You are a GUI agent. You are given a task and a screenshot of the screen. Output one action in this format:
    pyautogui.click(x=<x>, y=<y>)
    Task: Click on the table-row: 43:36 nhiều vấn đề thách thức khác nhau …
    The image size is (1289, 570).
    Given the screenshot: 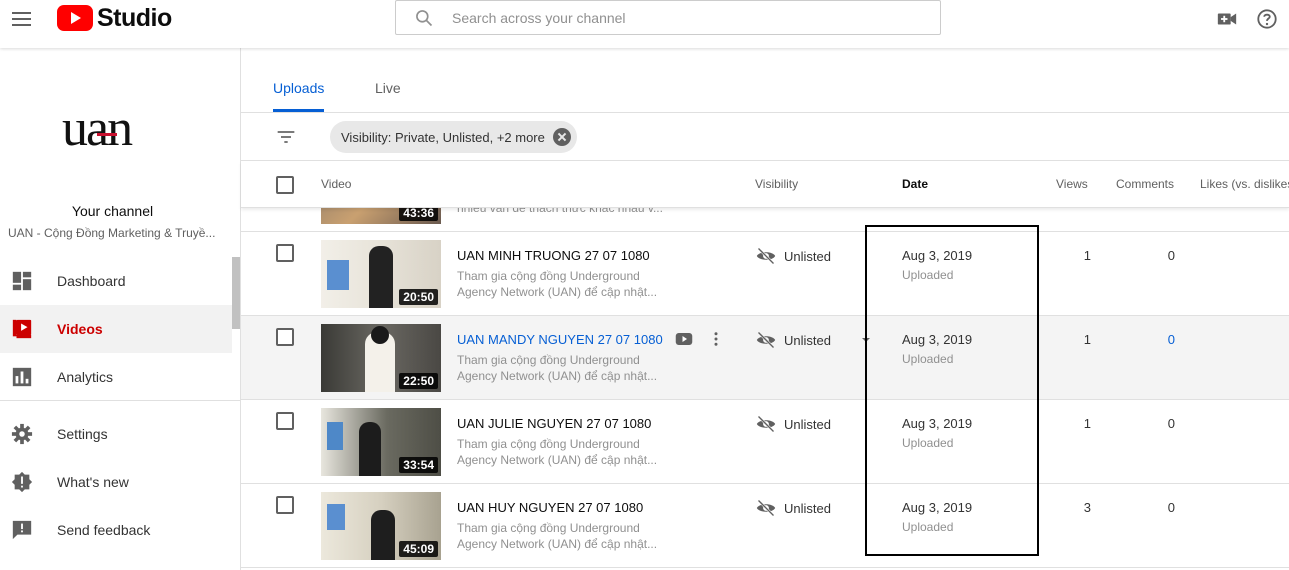 What is the action you would take?
    pyautogui.click(x=765, y=220)
    